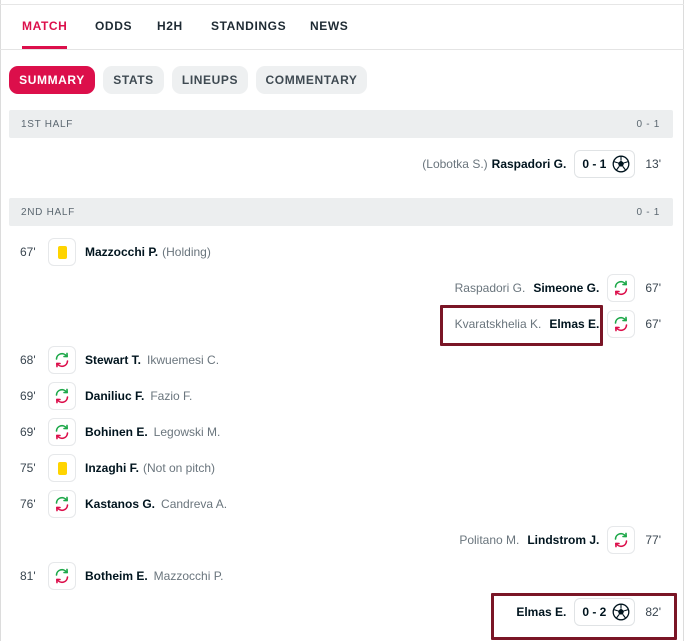  Describe the element at coordinates (47, 124) in the screenshot. I see `half-title: 1ST HALF` at that location.